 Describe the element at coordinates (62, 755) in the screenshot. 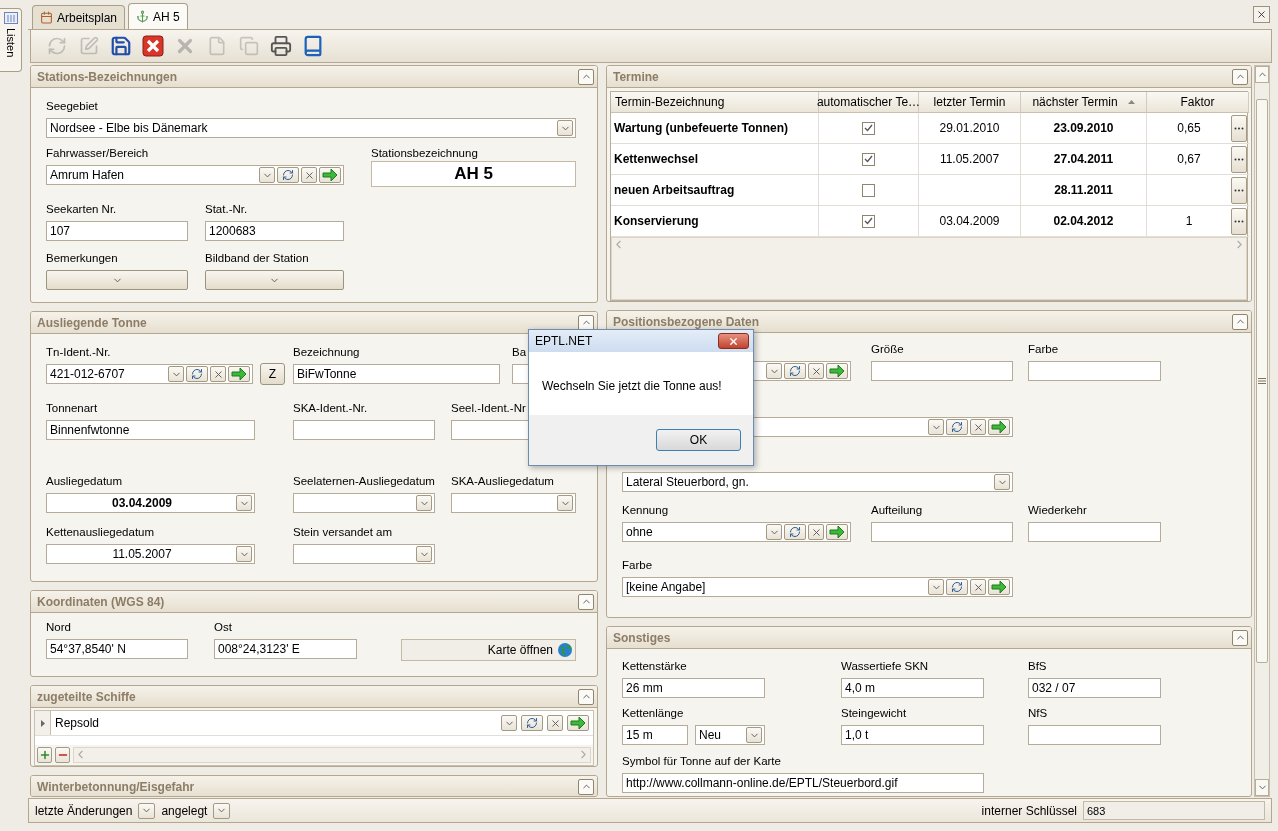

I see `remove-button` at that location.